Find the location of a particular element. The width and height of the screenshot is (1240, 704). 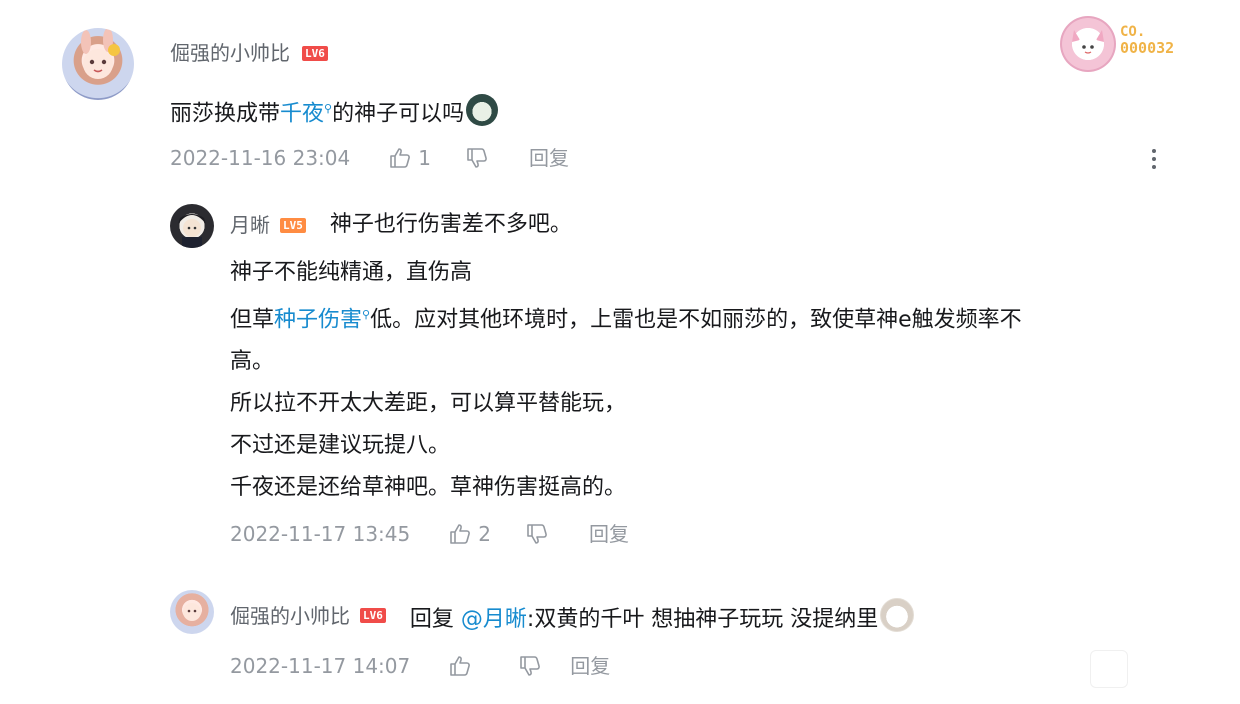

reply-line: 不过还是建议玩提八。 is located at coordinates (340, 446).